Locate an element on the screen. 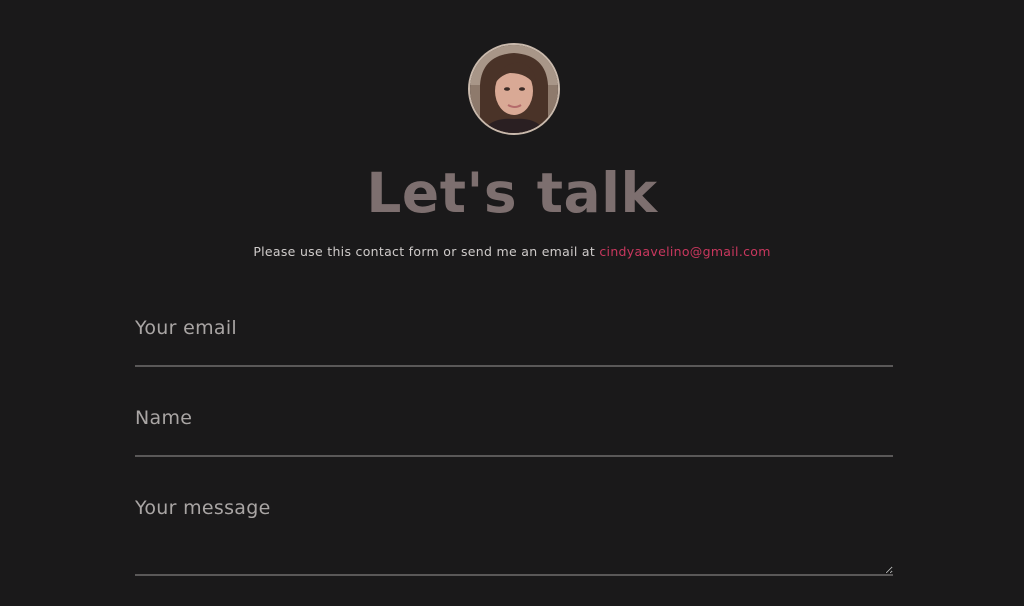 This screenshot has height=606, width=1024. avatar-photo is located at coordinates (514, 89).